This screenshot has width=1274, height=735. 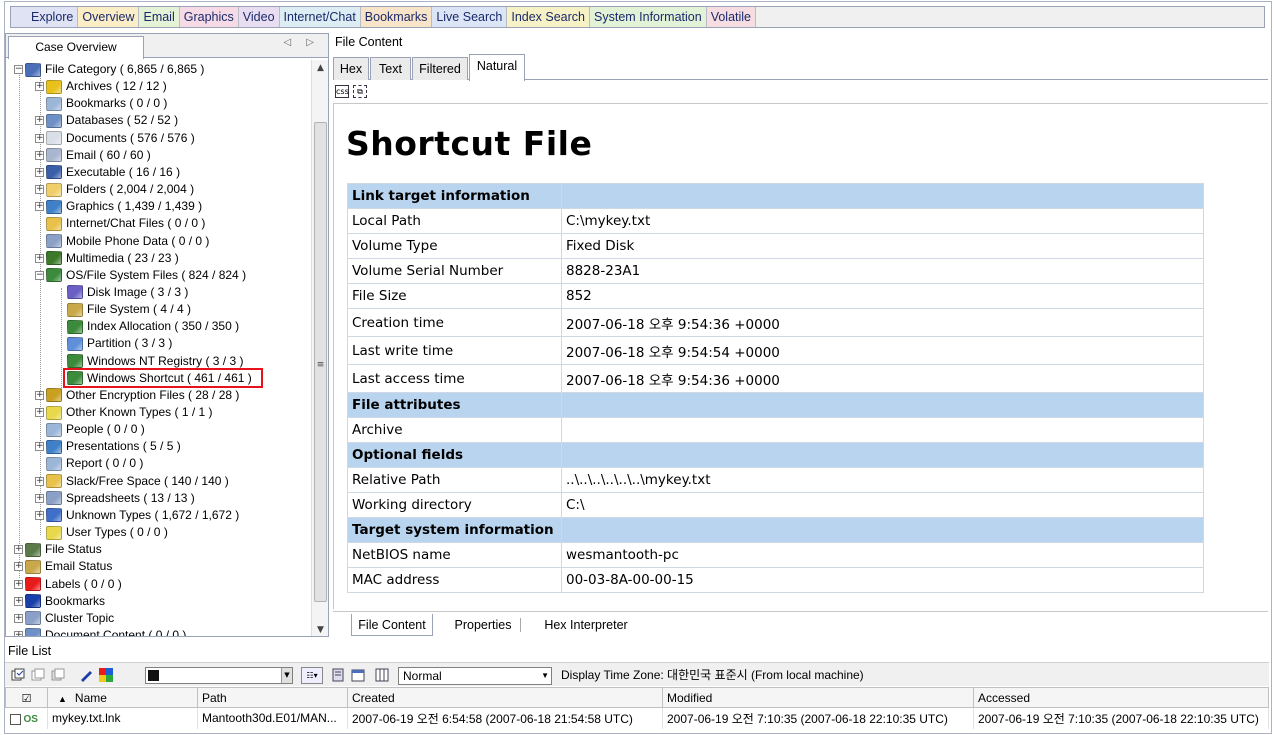 I want to click on tree-node-other-known-types: + Other Known Types ( 1 / 1 ), so click(x=124, y=412).